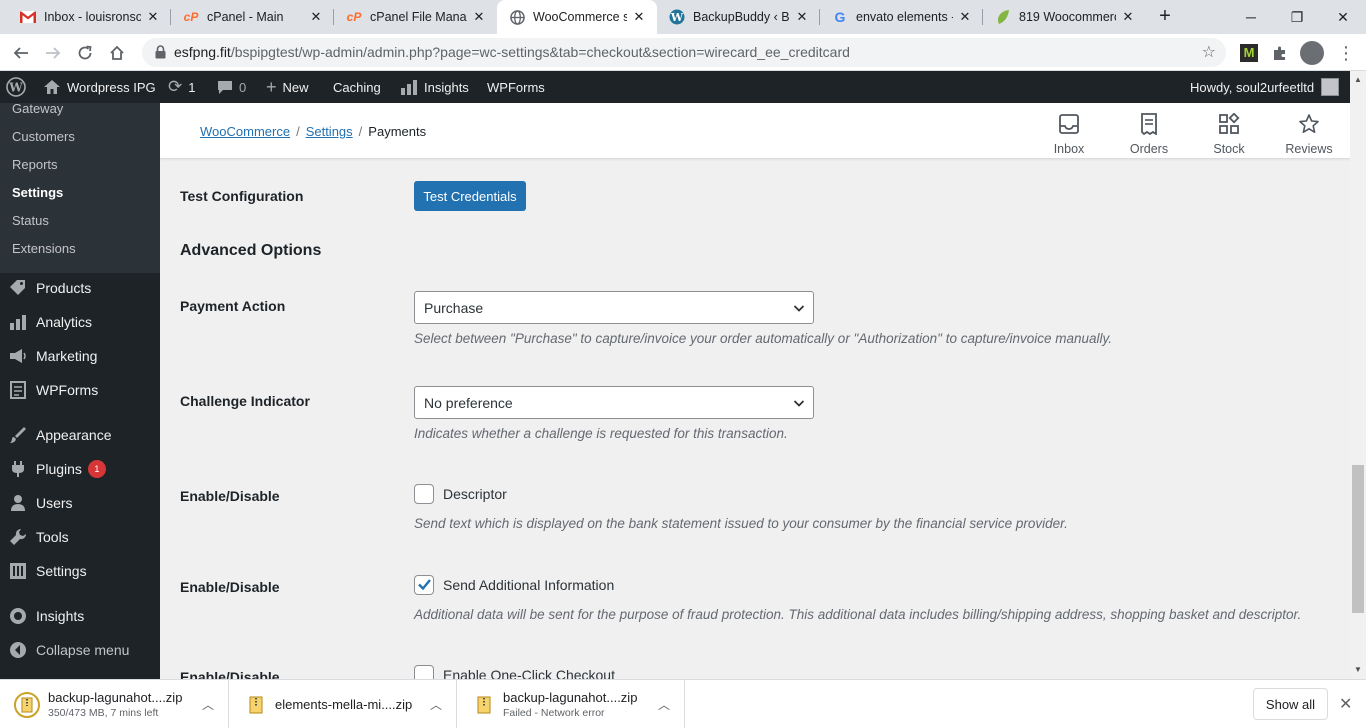 The height and width of the screenshot is (728, 1366). I want to click on sidebar-item-settings: Settings, so click(80, 571).